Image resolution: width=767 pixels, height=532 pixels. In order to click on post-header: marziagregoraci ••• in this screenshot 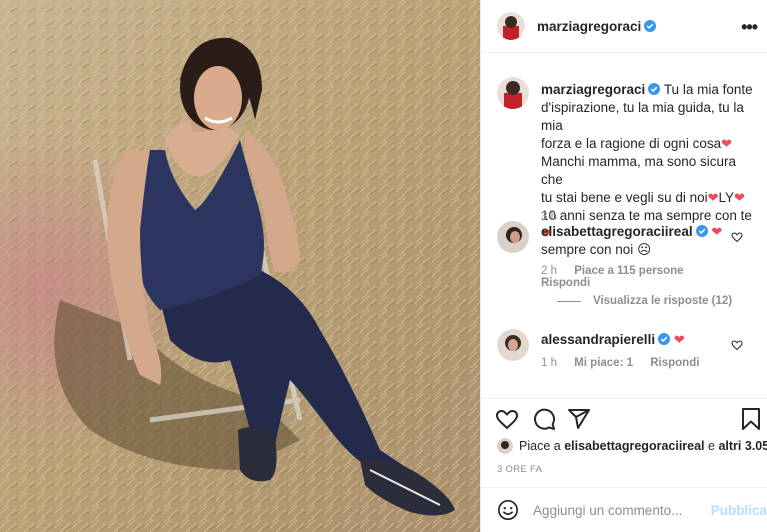, I will do `click(624, 26)`.